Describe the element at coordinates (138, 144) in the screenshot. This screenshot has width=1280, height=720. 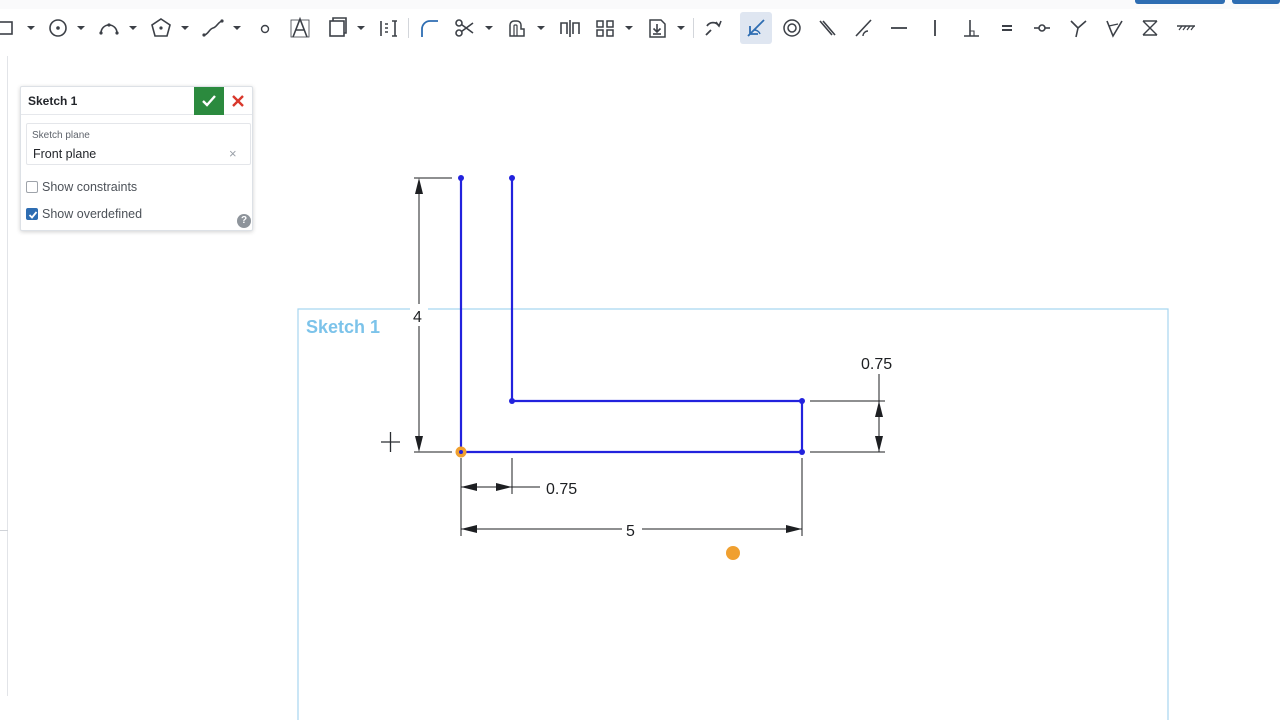
I see `sketch-plane-field: Sketch plane Front plane ×` at that location.